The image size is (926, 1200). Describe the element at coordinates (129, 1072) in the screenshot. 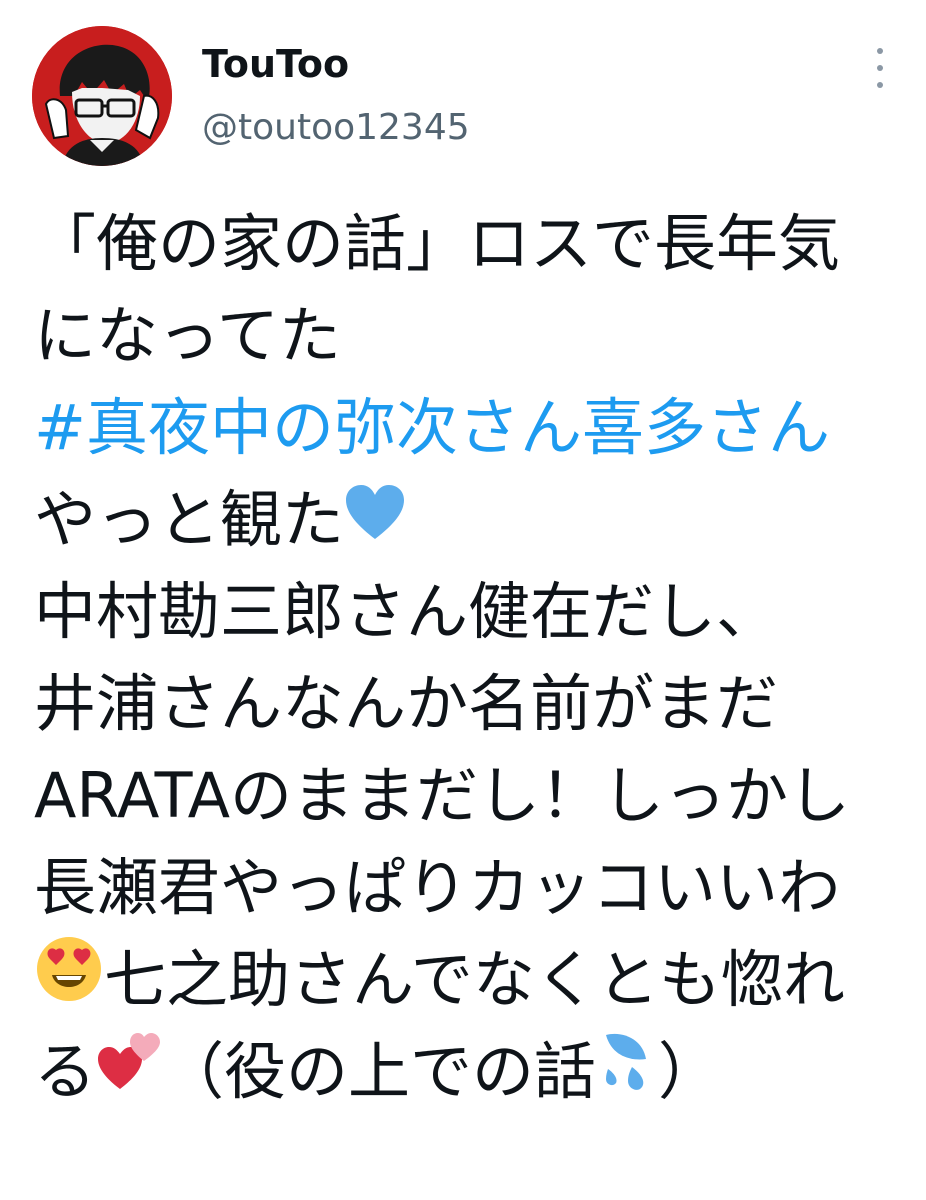

I see `two-hearts-icon` at that location.